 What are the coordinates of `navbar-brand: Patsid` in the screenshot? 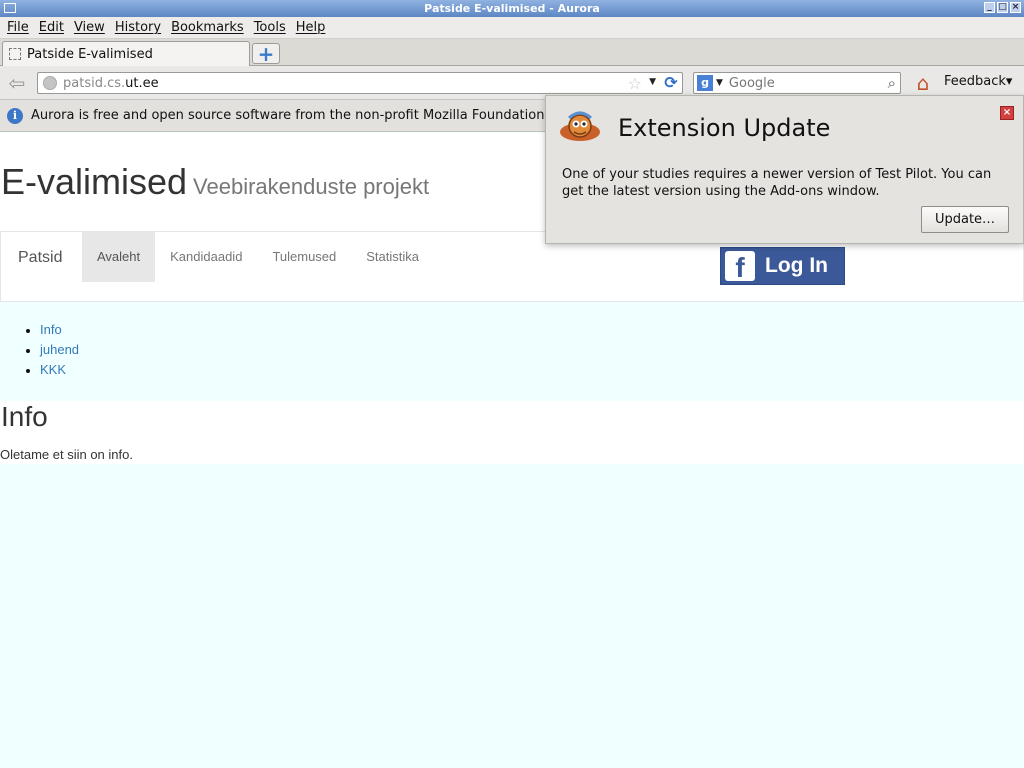 It's located at (40, 258).